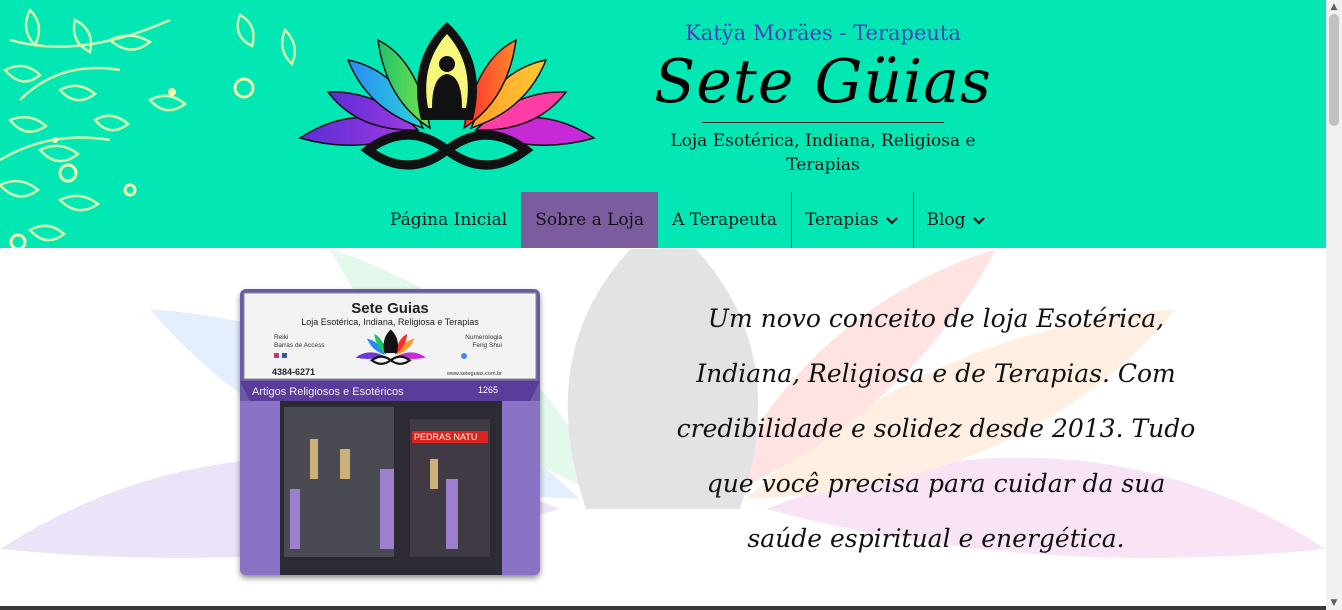  I want to click on leaf-pattern-icon, so click(148, 127).